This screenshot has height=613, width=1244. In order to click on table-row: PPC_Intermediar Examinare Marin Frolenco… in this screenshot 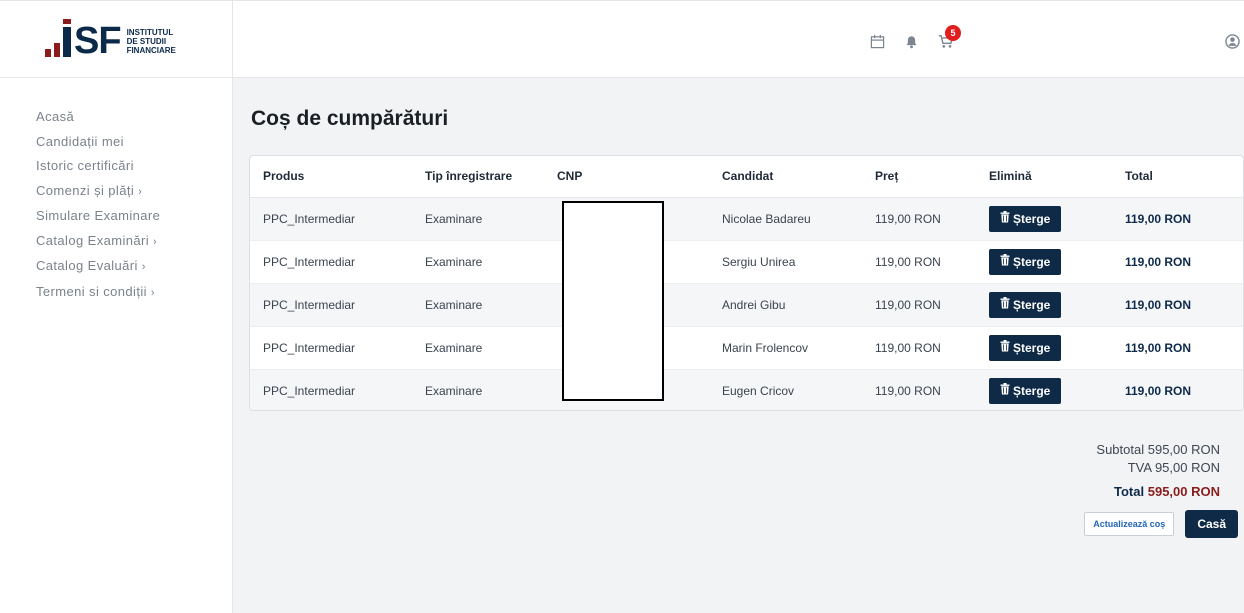, I will do `click(746, 348)`.